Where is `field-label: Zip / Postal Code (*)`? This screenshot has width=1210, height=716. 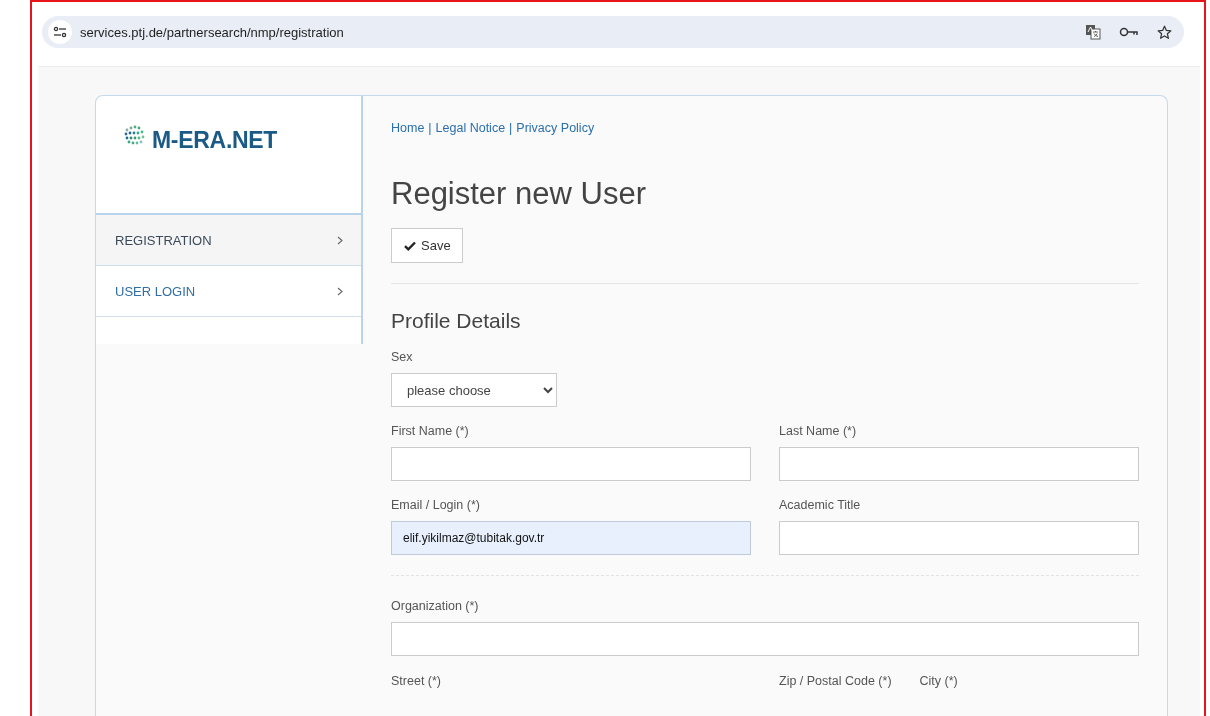 field-label: Zip / Postal Code (*) is located at coordinates (835, 681).